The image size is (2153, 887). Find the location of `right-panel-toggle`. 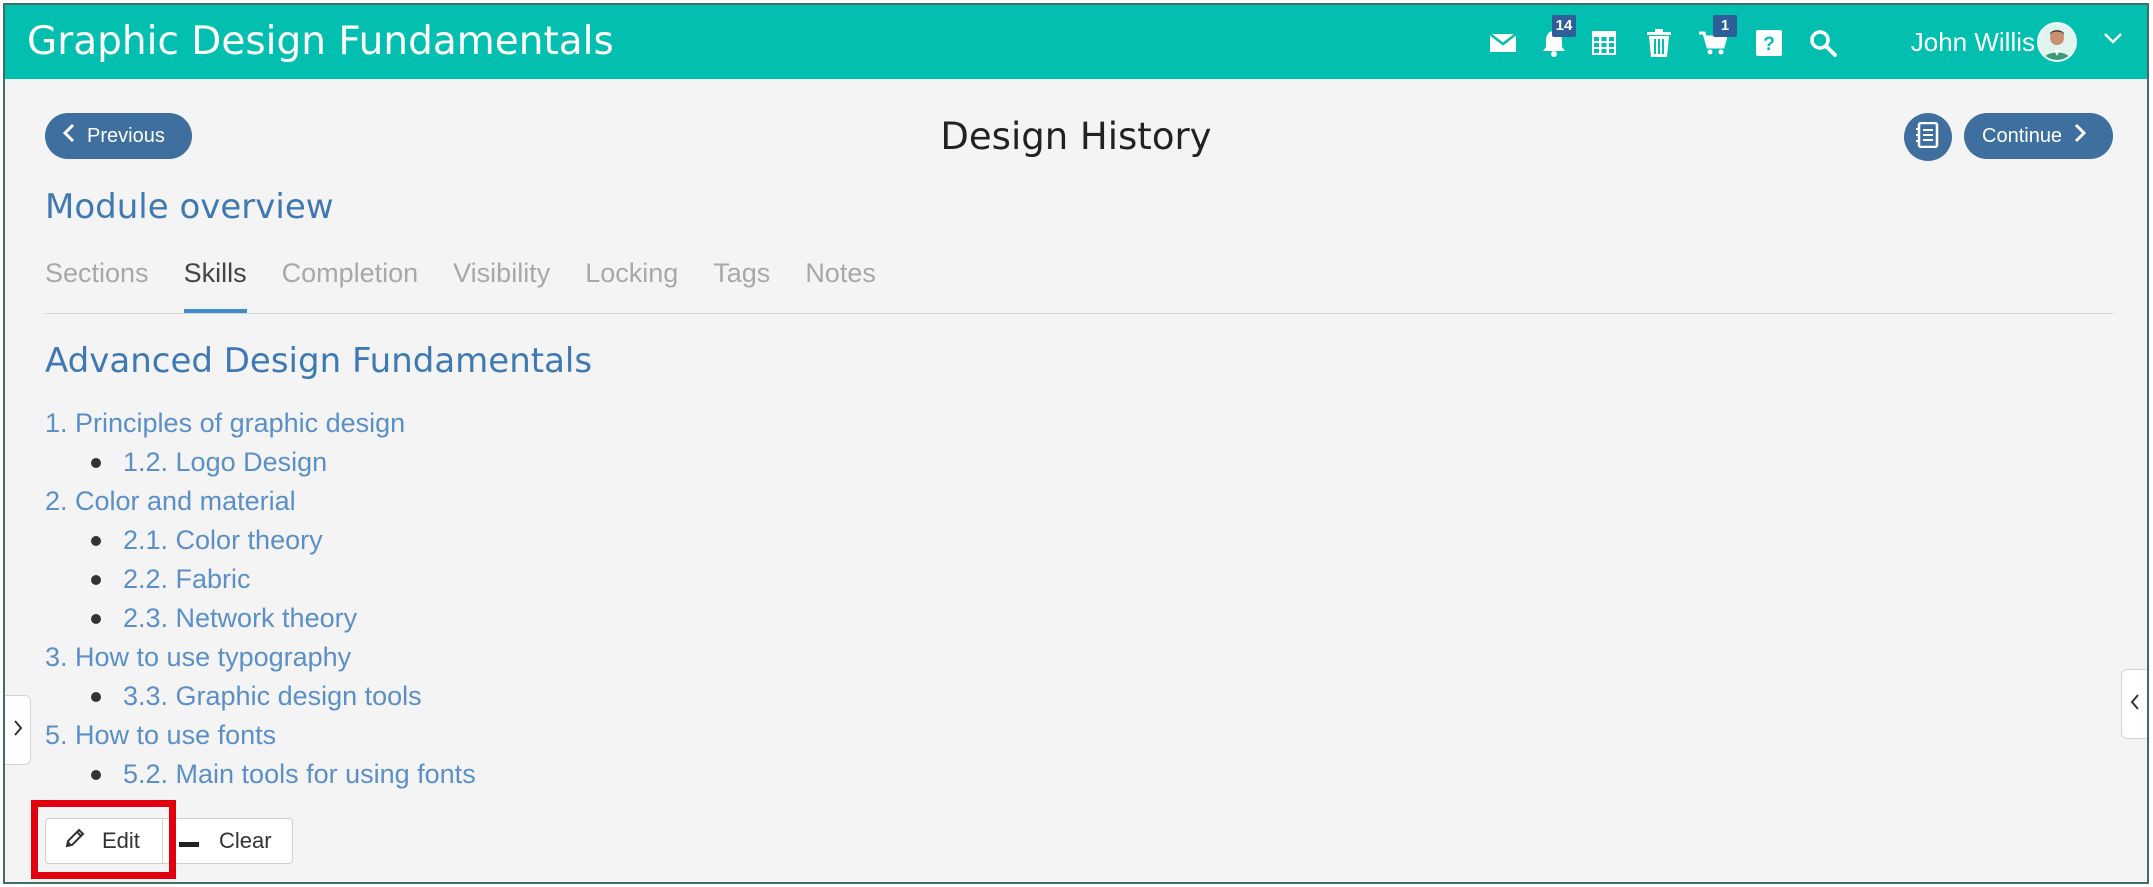

right-panel-toggle is located at coordinates (2134, 704).